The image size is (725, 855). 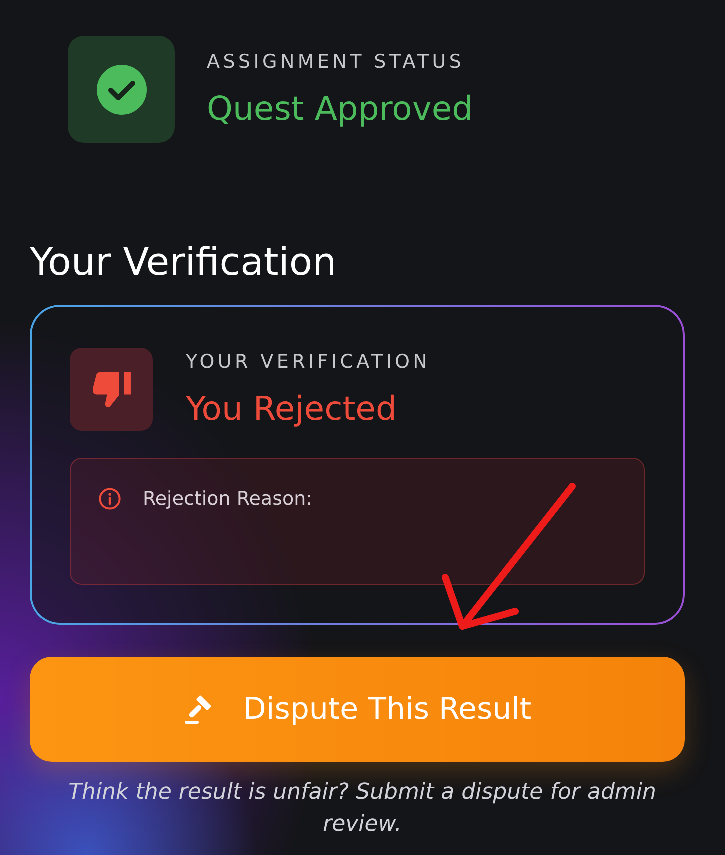 What do you see at coordinates (363, 809) in the screenshot?
I see `helper-text: Think the result is unfair? Submit a dispute for admin review.` at bounding box center [363, 809].